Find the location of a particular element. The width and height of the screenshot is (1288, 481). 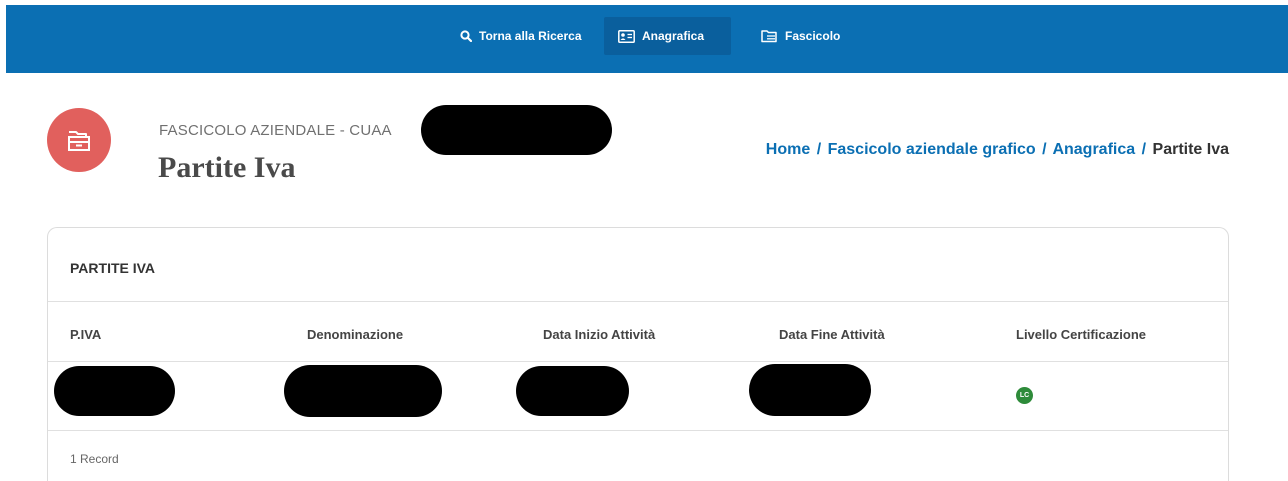

breadcrumb-current: Partite Iva is located at coordinates (1190, 149).